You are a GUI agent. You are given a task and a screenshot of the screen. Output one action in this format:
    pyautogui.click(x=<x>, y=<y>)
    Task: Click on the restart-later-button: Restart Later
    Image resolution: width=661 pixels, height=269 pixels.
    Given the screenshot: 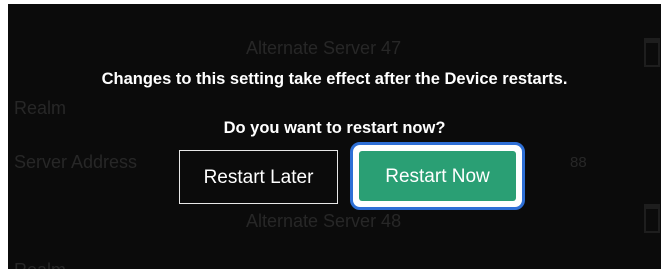 What is the action you would take?
    pyautogui.click(x=258, y=177)
    